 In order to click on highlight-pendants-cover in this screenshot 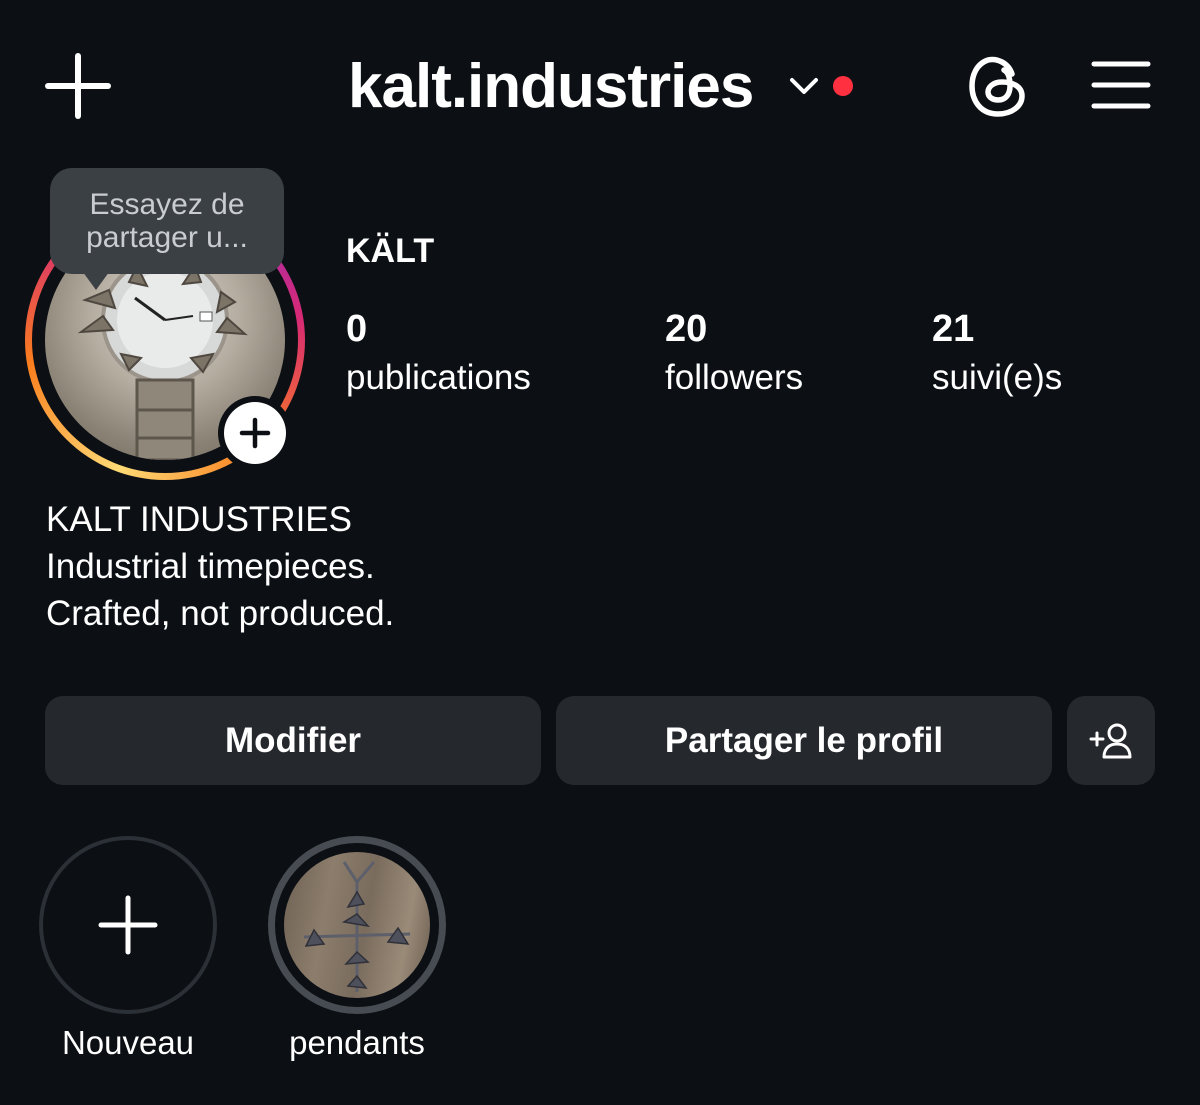, I will do `click(357, 925)`.